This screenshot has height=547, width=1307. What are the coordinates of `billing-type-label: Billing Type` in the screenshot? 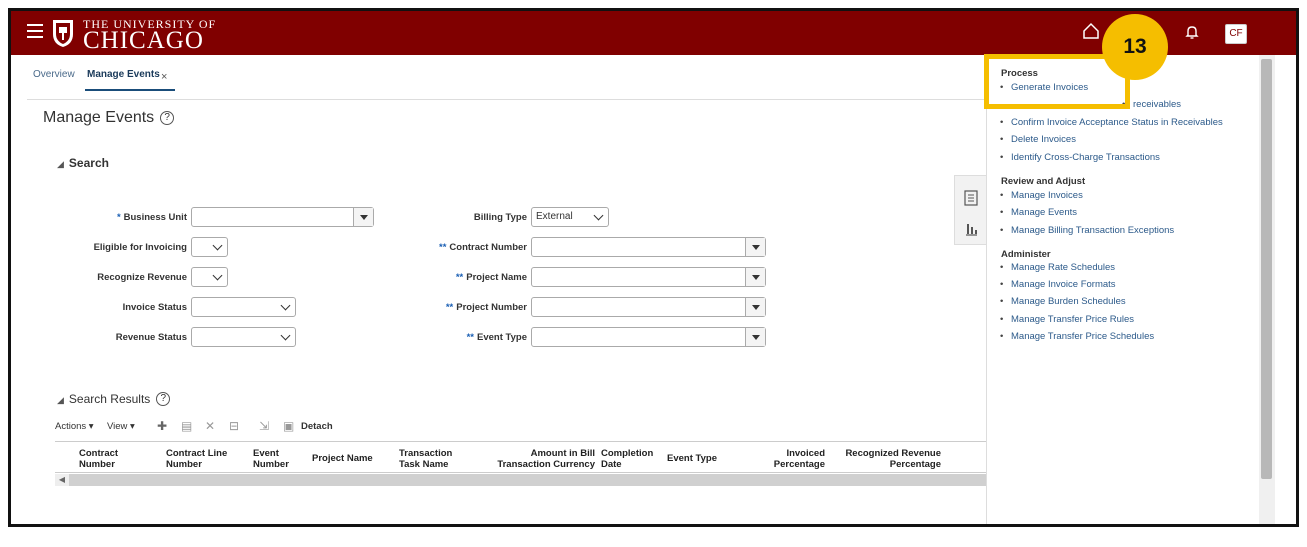 It's located at (500, 217).